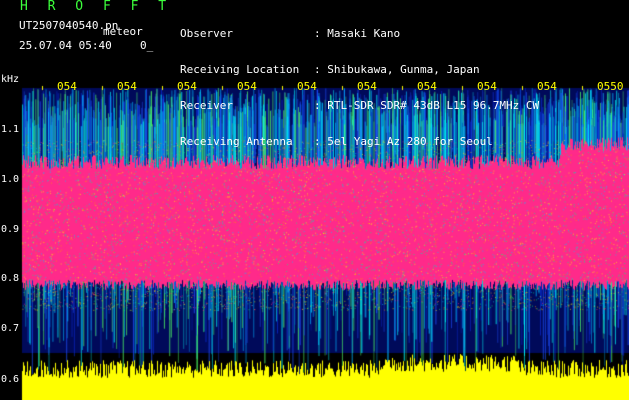 The width and height of the screenshot is (629, 400). I want to click on y-tick-label: 0.9, so click(10, 229).